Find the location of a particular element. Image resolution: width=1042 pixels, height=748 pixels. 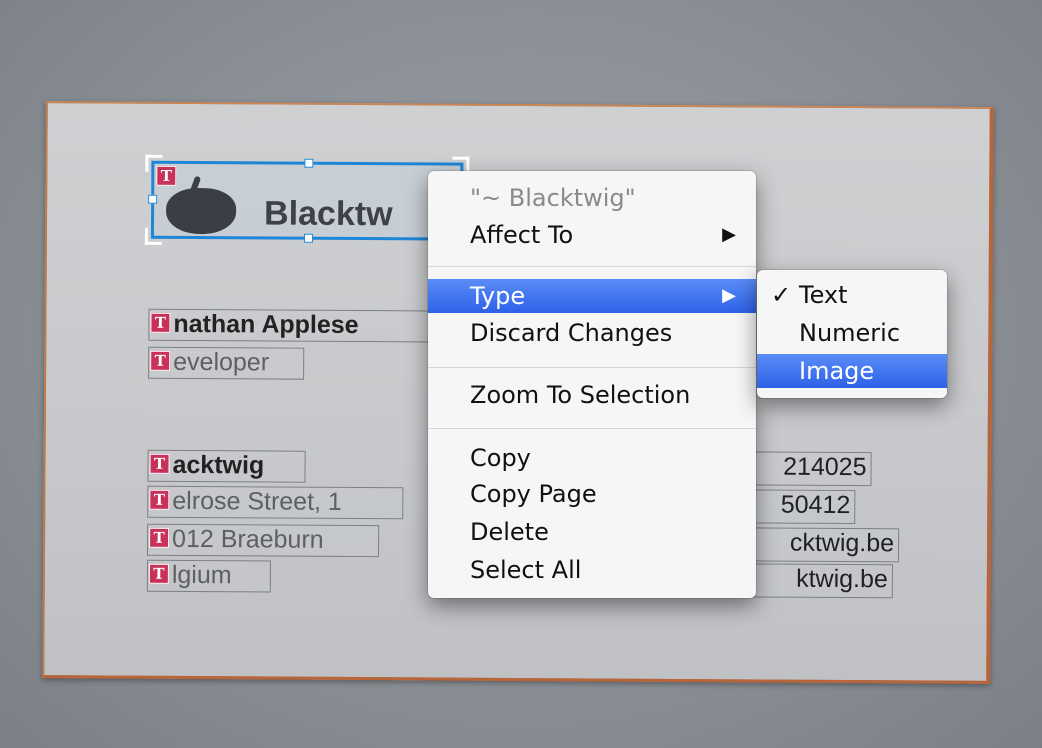

email-text: cktwig.be is located at coordinates (842, 543).